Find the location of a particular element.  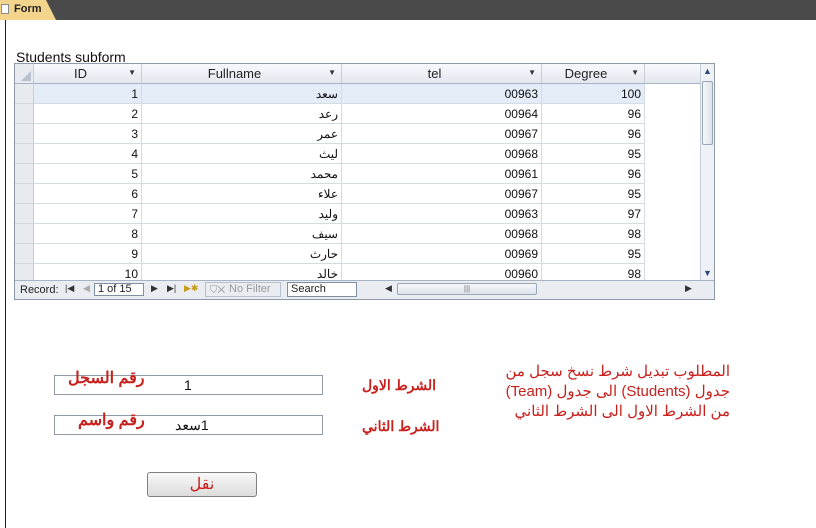

cell-tel: 00960 is located at coordinates (442, 272).